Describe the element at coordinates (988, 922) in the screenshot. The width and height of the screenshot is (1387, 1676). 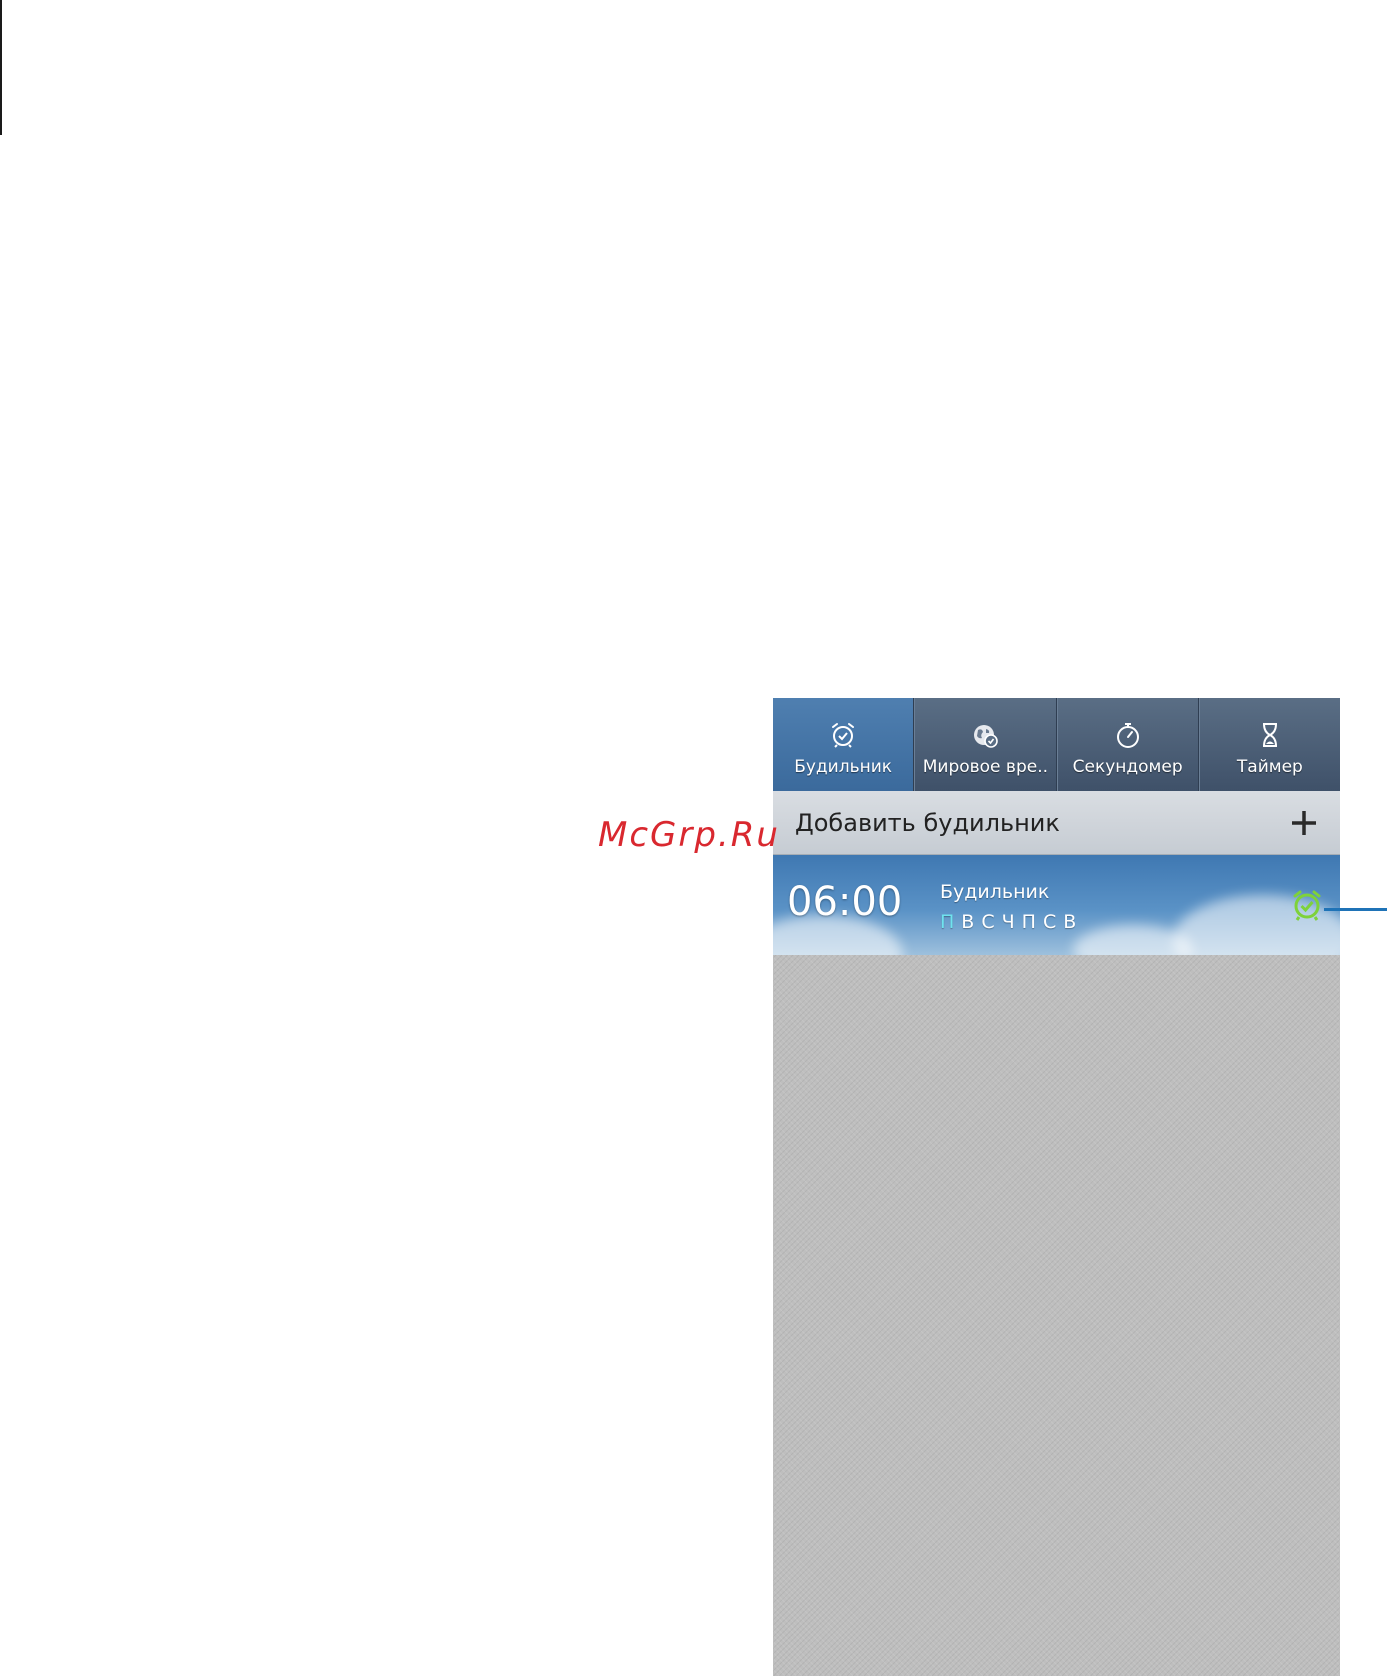
I see `day-wednesday: С` at that location.